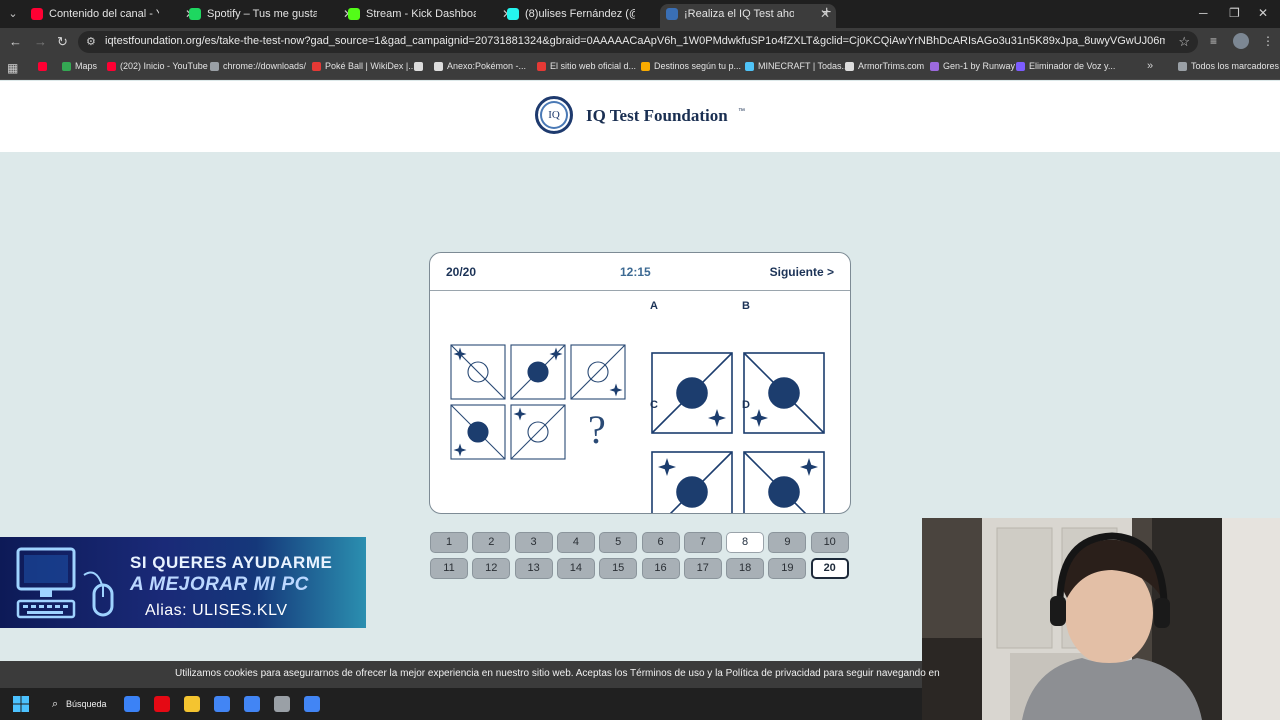 This screenshot has width=1280, height=720. Describe the element at coordinates (312, 704) in the screenshot. I see `chrome-beta-icon` at that location.